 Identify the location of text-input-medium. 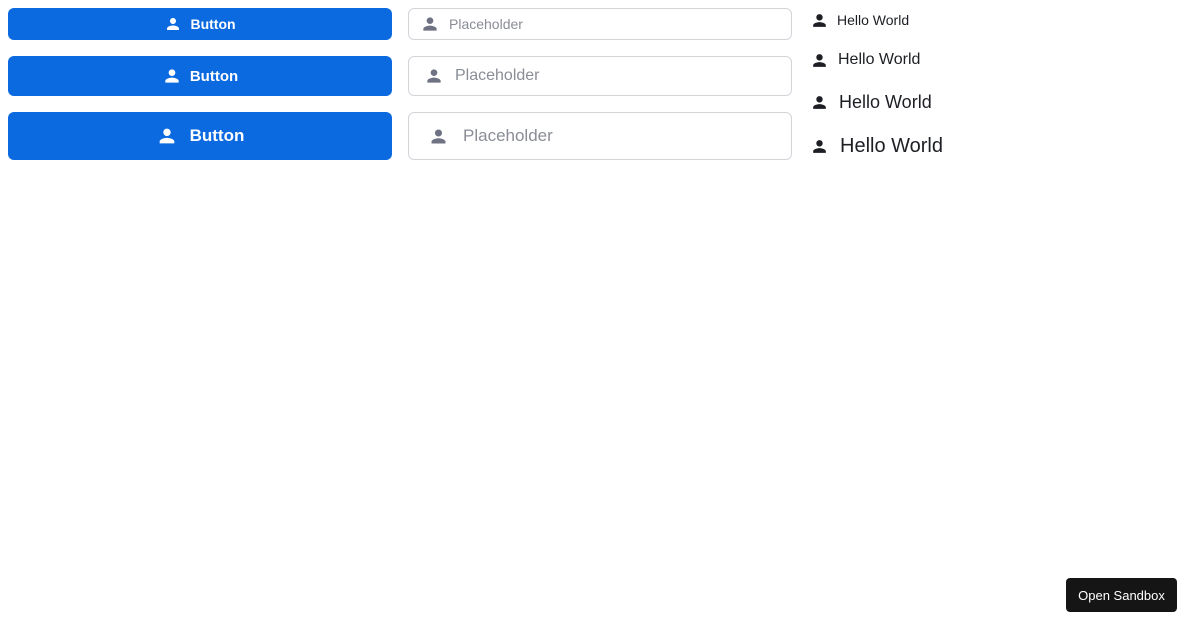
(600, 76).